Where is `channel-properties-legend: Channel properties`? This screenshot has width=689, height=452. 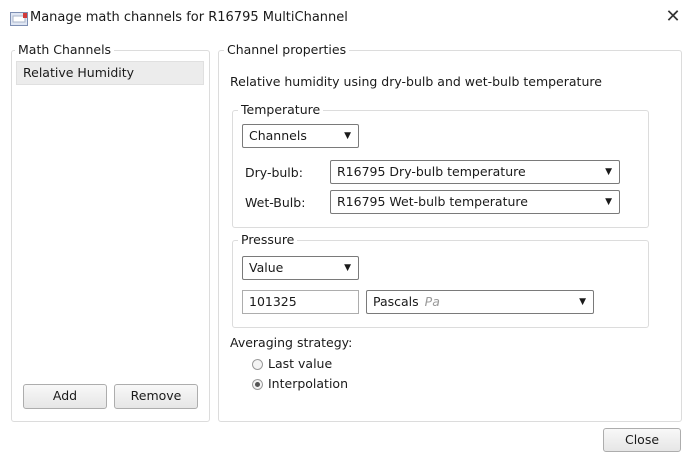 channel-properties-legend: Channel properties is located at coordinates (287, 49).